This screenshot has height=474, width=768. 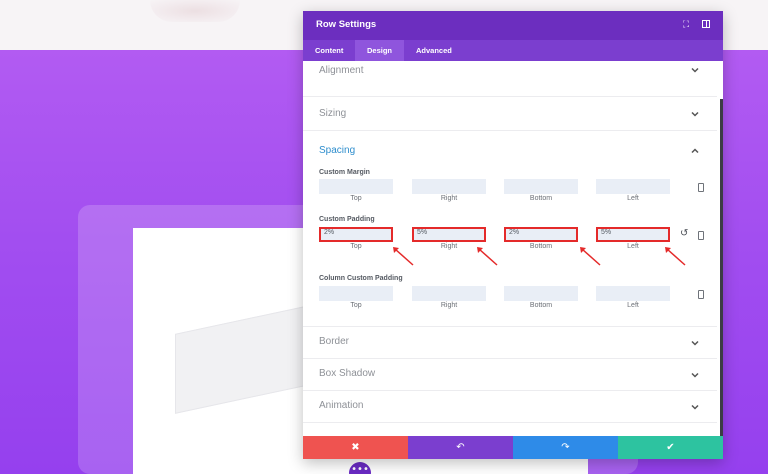 What do you see at coordinates (449, 293) in the screenshot?
I see `column-padding-right-input` at bounding box center [449, 293].